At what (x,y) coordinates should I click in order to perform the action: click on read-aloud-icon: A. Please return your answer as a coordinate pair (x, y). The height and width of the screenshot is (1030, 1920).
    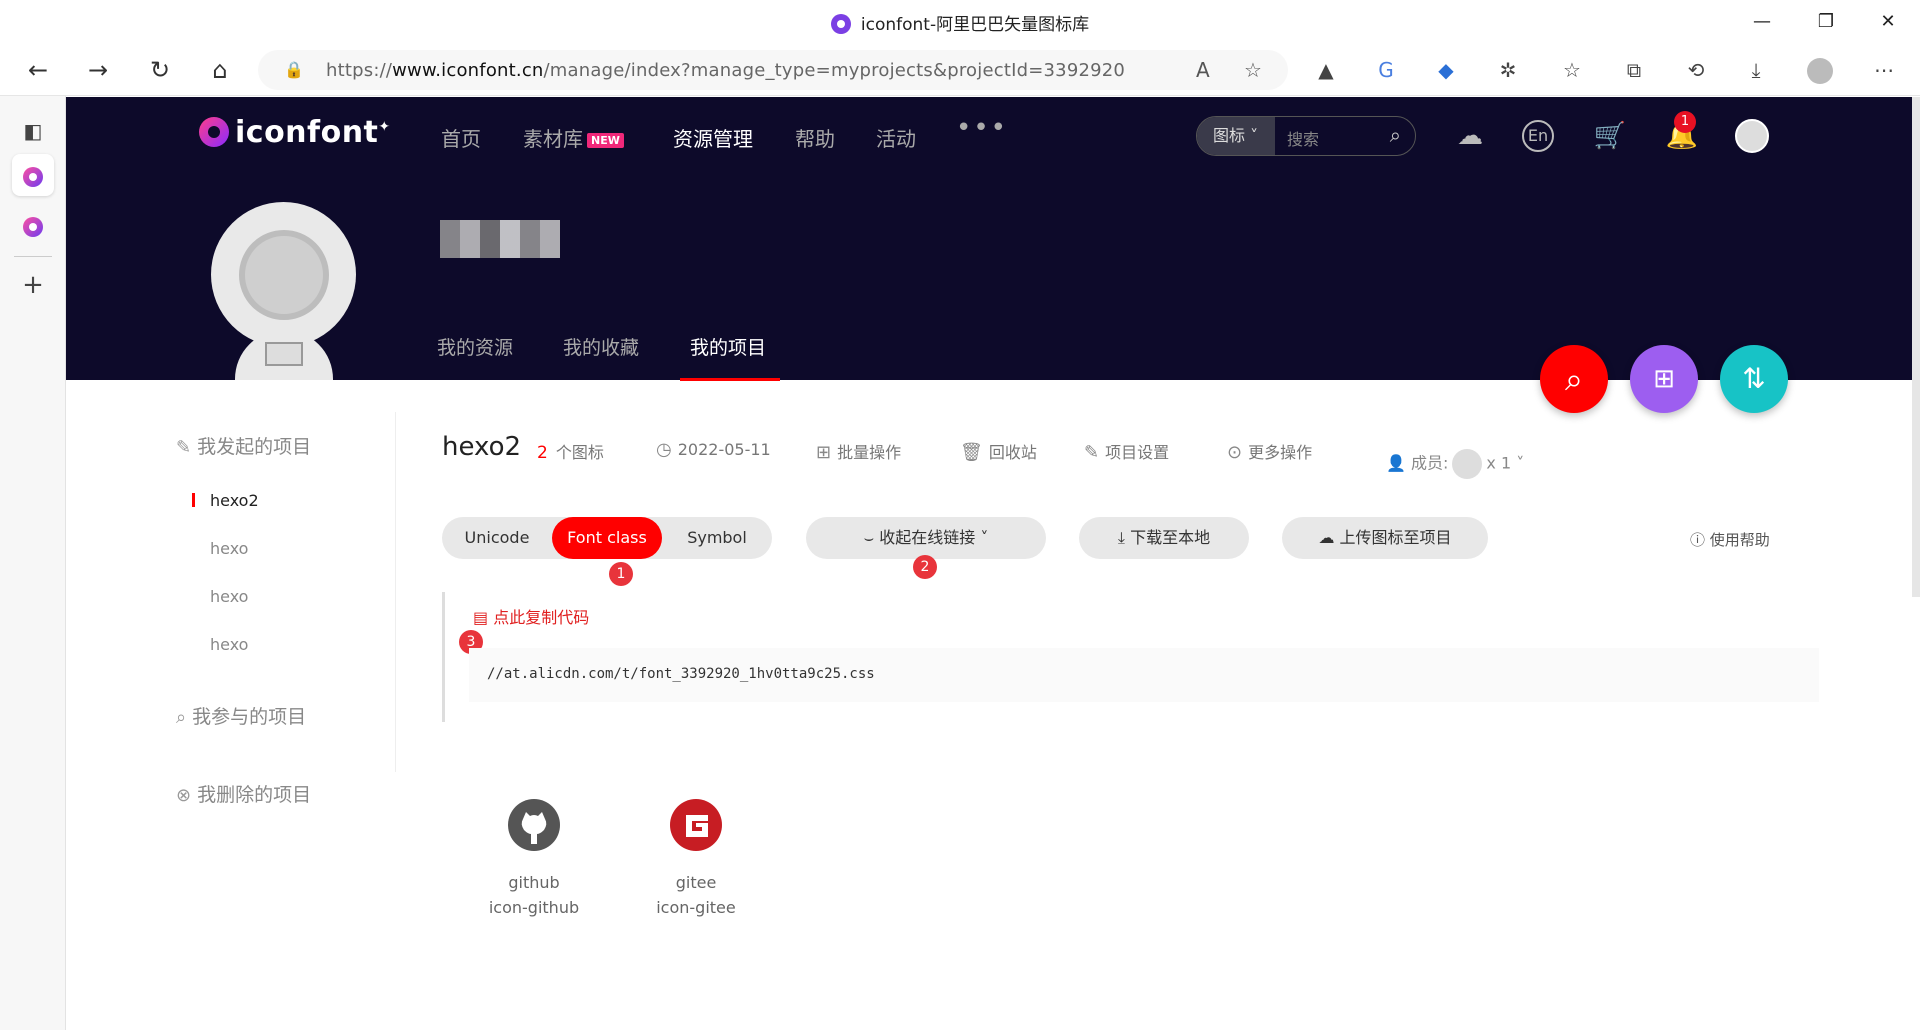
    Looking at the image, I should click on (1203, 70).